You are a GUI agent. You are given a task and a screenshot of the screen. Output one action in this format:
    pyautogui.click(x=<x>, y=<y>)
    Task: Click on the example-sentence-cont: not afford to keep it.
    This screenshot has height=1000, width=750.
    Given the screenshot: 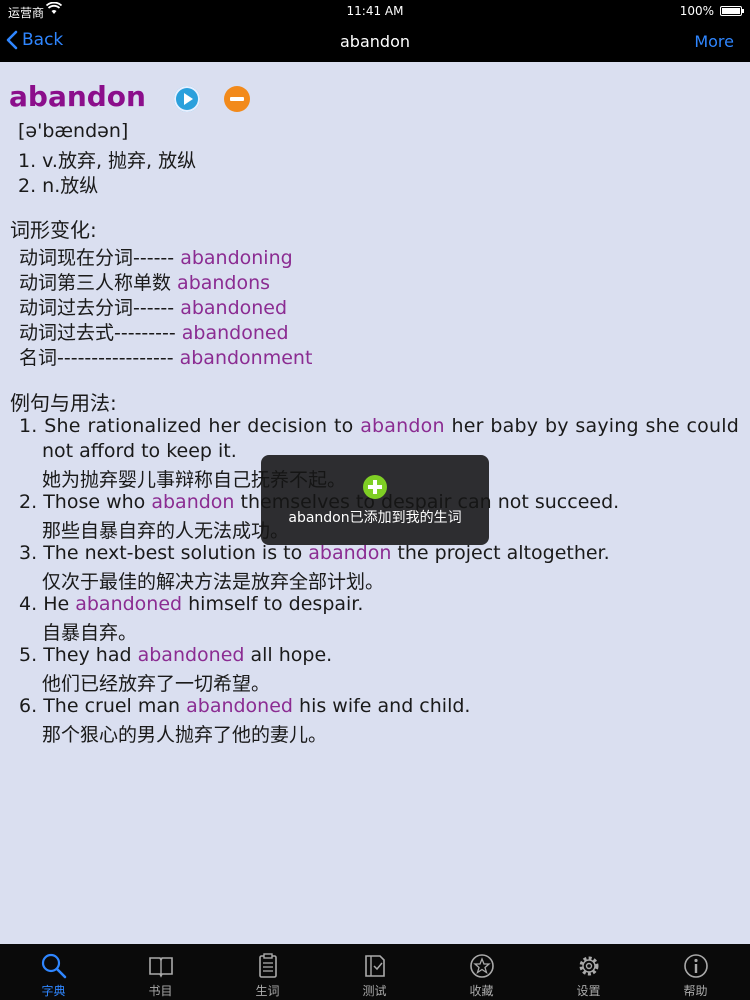 What is the action you would take?
    pyautogui.click(x=139, y=451)
    